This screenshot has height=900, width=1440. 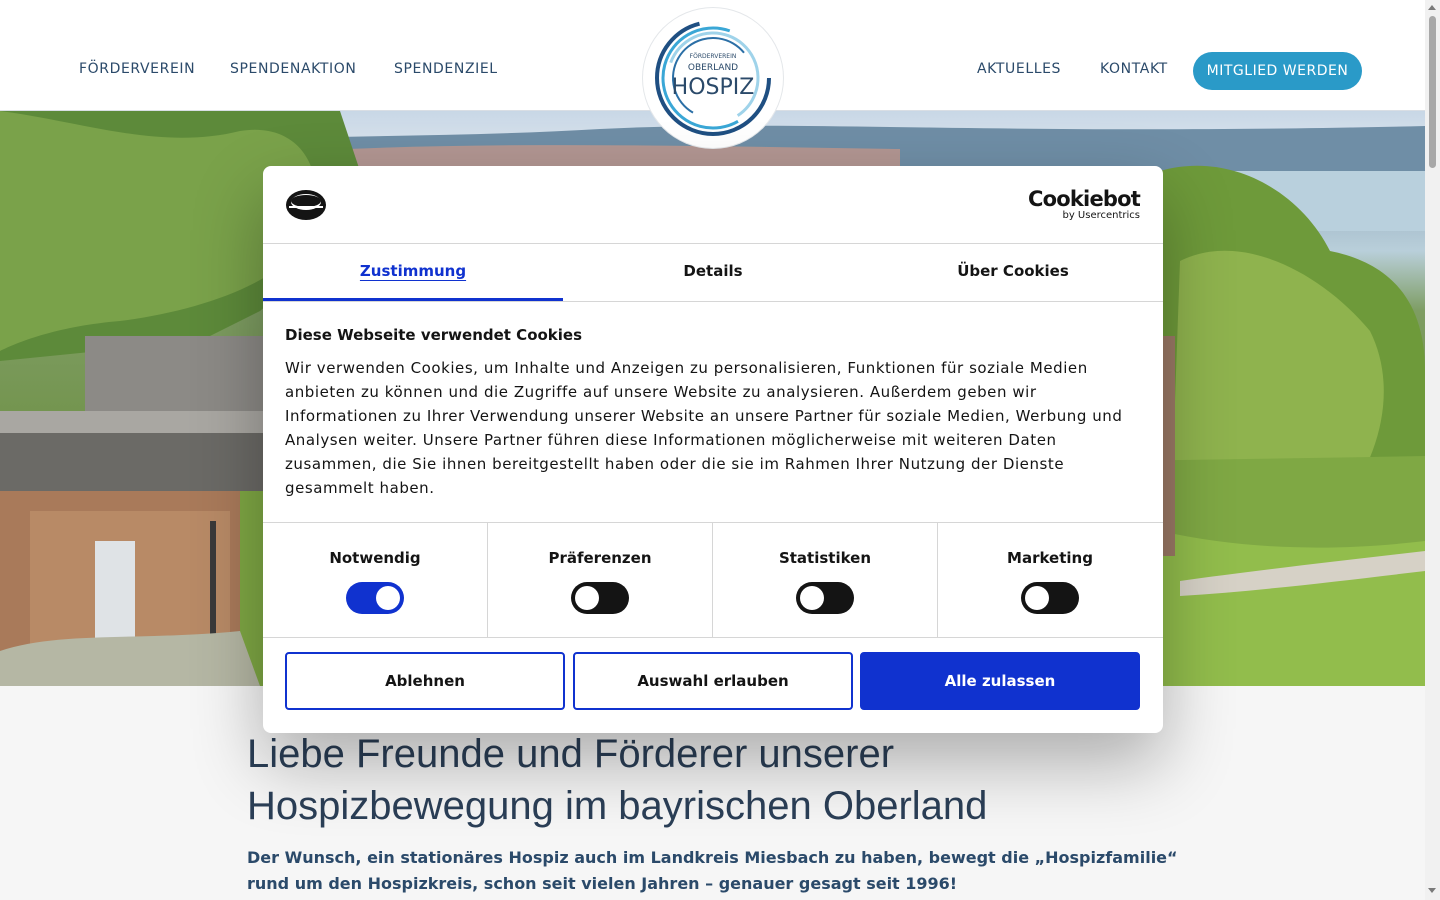 I want to click on allow-all-button: Alle zulassen, so click(x=1000, y=681).